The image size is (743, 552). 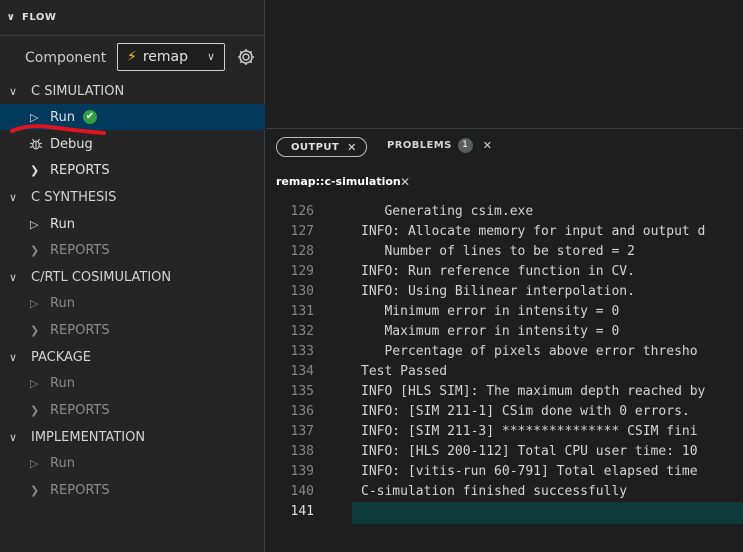 I want to click on component-select: ⚡ remap ∨, so click(x=171, y=57).